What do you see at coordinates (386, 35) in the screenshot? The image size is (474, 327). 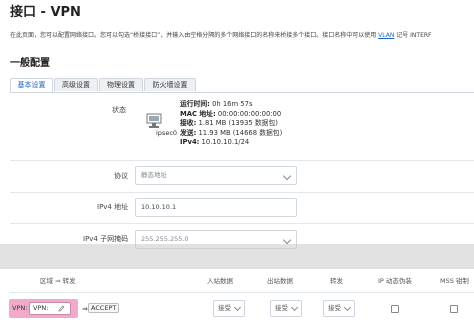 I see `vlan-link: VLAN` at bounding box center [386, 35].